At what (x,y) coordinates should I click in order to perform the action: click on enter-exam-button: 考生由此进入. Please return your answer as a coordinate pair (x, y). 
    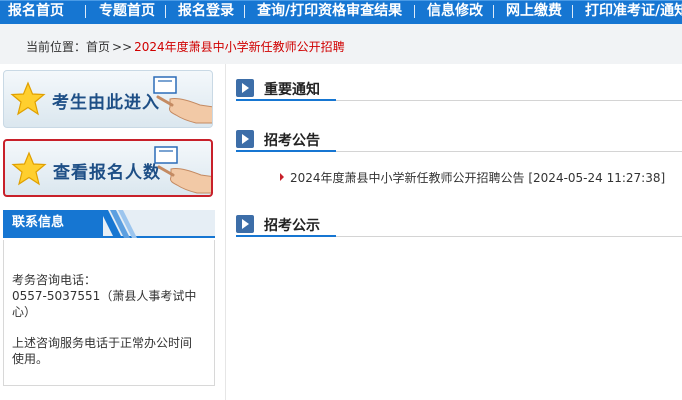
    Looking at the image, I should click on (108, 99).